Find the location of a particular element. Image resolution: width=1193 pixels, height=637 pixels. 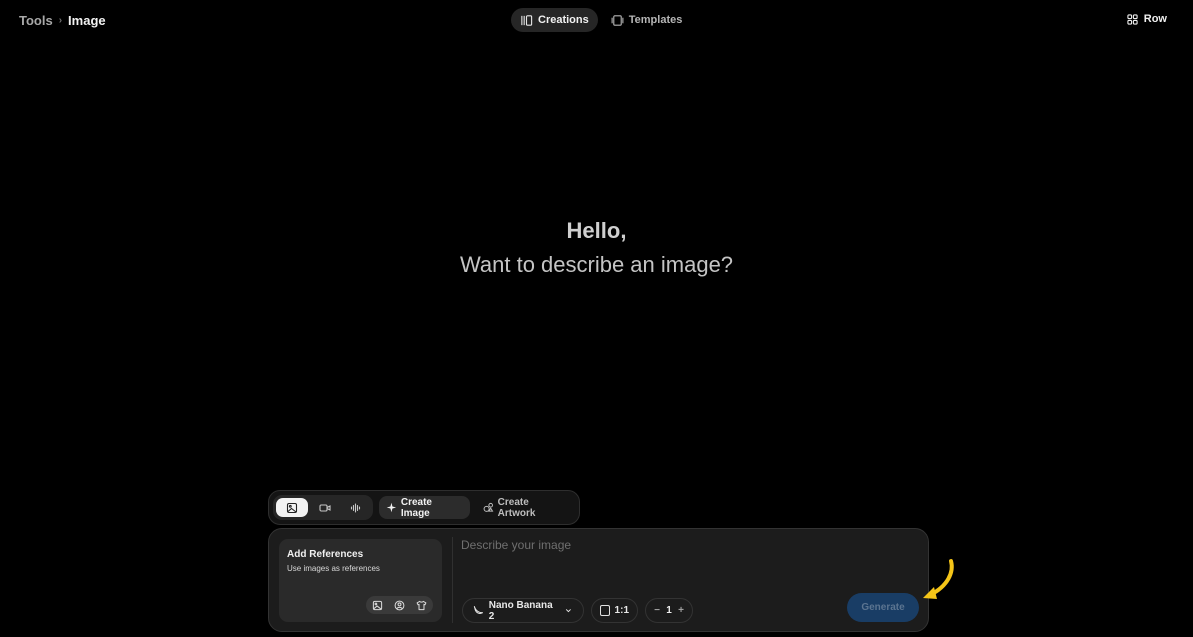

aspect-ratio-select: 1:1 is located at coordinates (614, 610).